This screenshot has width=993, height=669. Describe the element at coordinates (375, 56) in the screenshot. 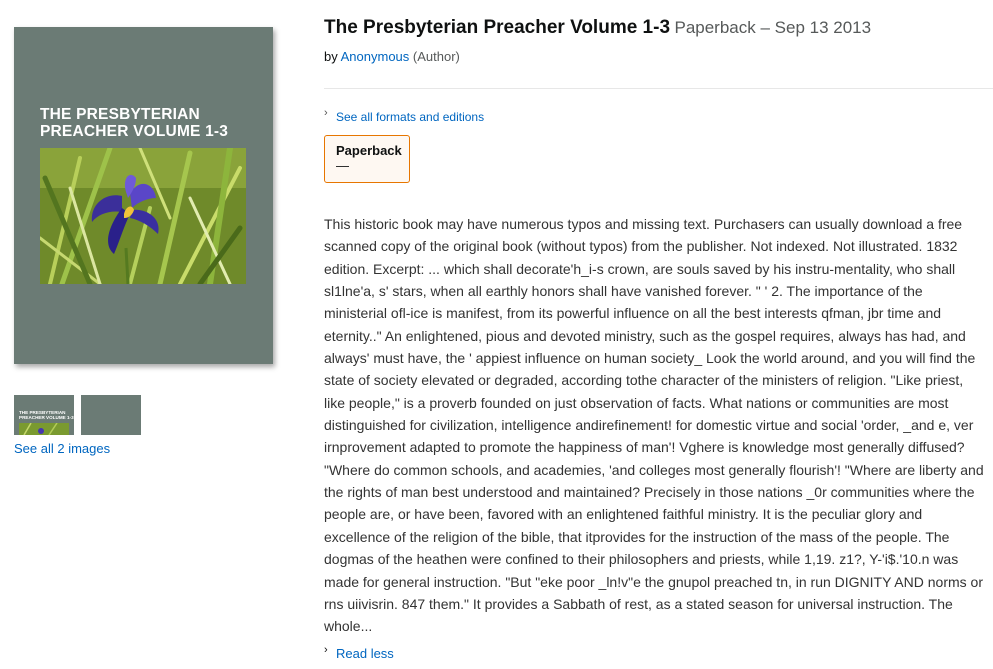

I see `author-link: Anonymous` at that location.